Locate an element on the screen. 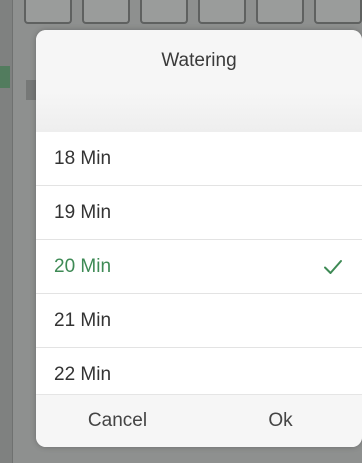 This screenshot has width=362, height=463. option-20-min: 20 Min is located at coordinates (199, 267).